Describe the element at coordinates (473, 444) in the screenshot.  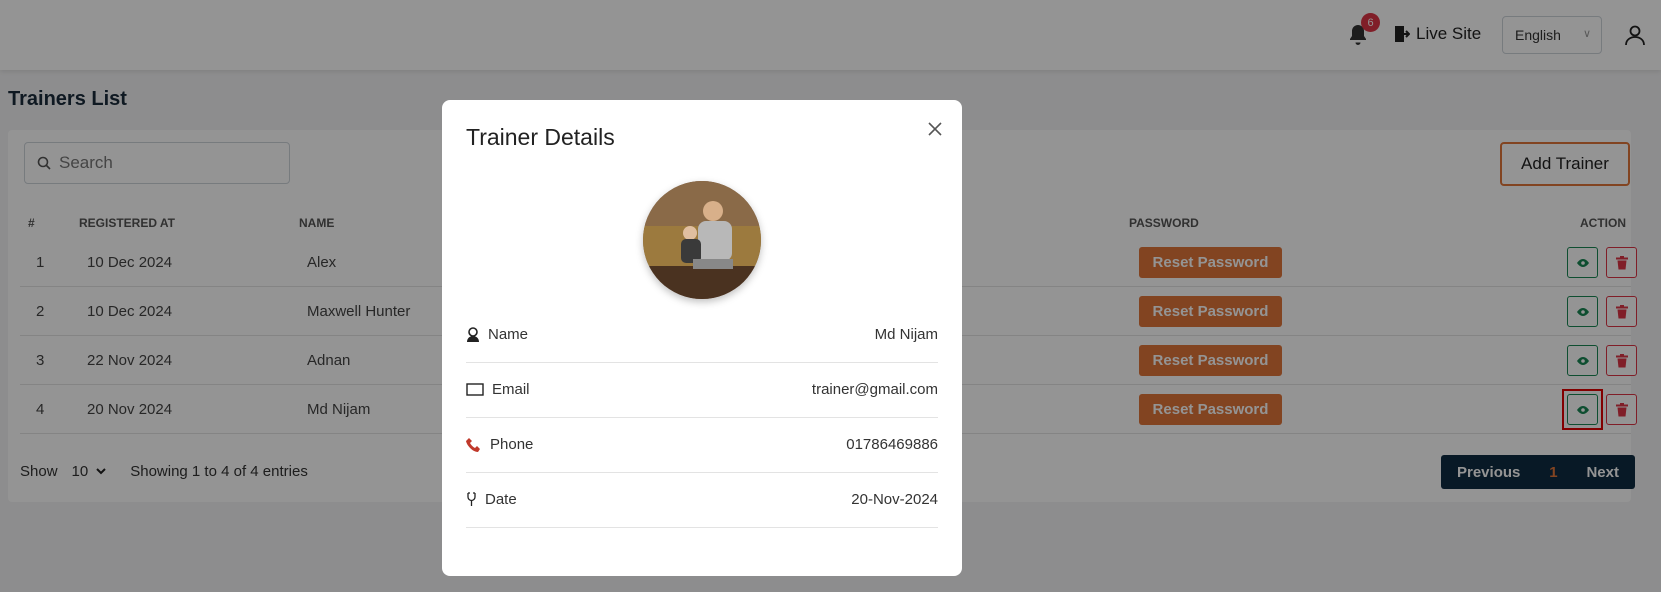
I see `phone-icon` at that location.